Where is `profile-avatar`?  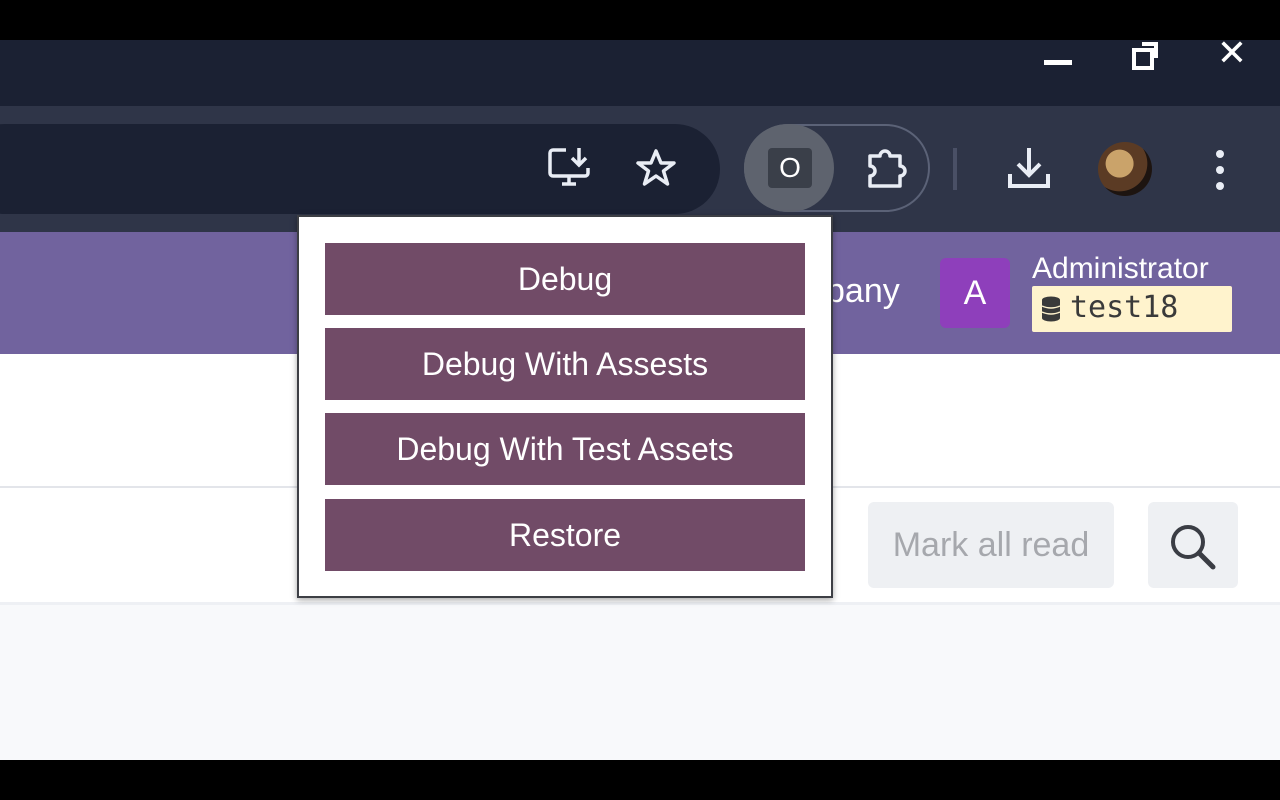
profile-avatar is located at coordinates (1125, 169).